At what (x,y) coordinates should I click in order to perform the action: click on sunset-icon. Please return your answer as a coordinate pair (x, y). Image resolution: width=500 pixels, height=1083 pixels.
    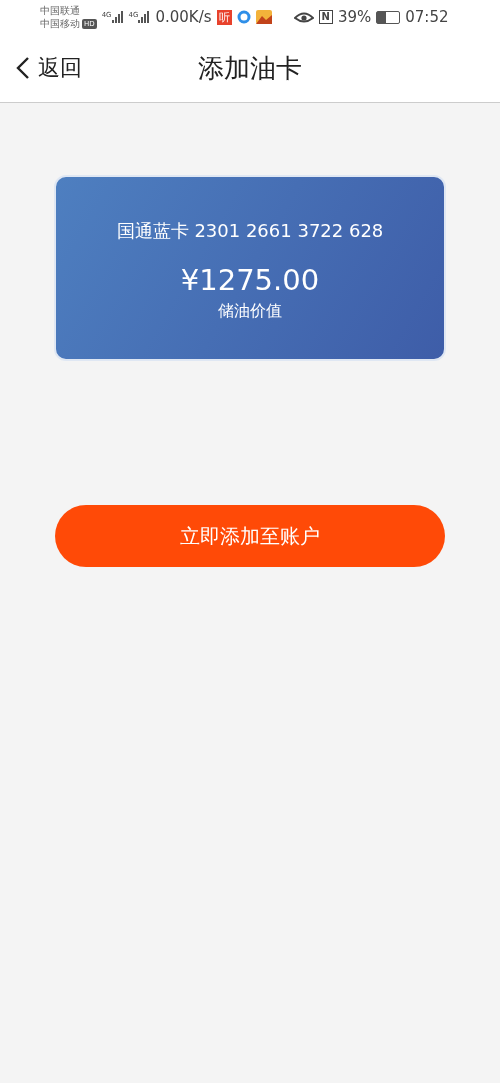
    Looking at the image, I should click on (263, 17).